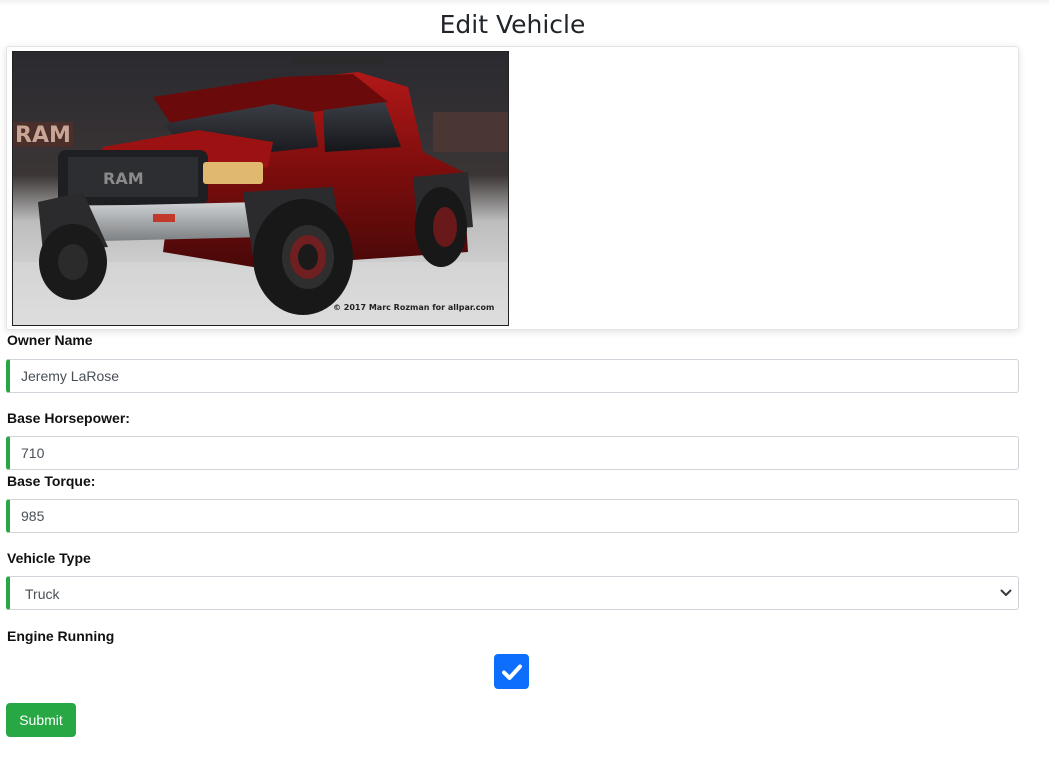 The height and width of the screenshot is (782, 1049). What do you see at coordinates (42, 594) in the screenshot?
I see `vehicle-type-selected-value: Truck` at bounding box center [42, 594].